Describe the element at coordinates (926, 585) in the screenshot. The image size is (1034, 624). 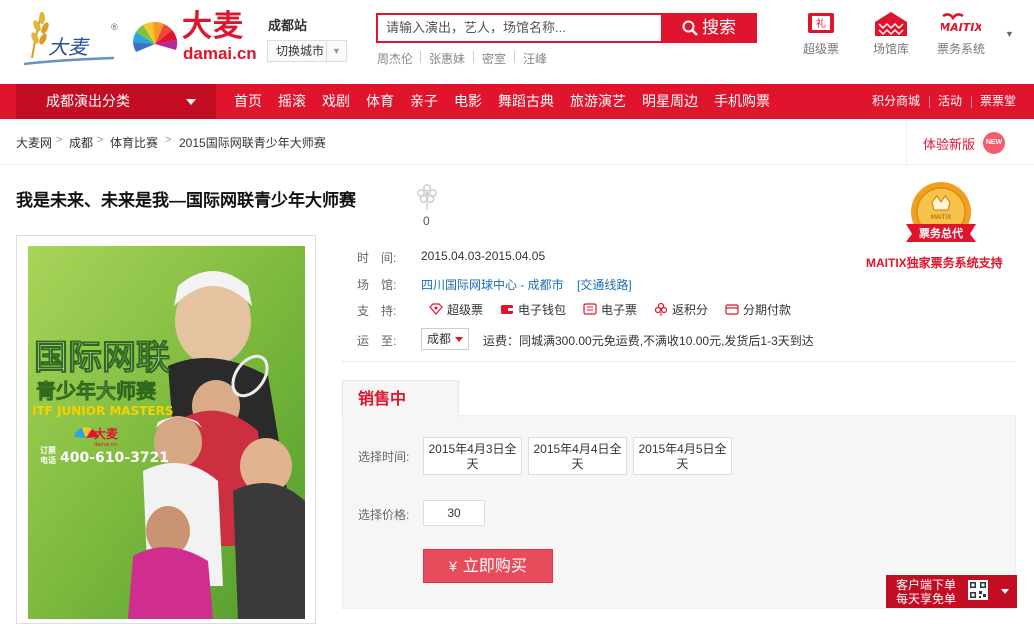
I see `app-float-line: 客户端下单` at that location.